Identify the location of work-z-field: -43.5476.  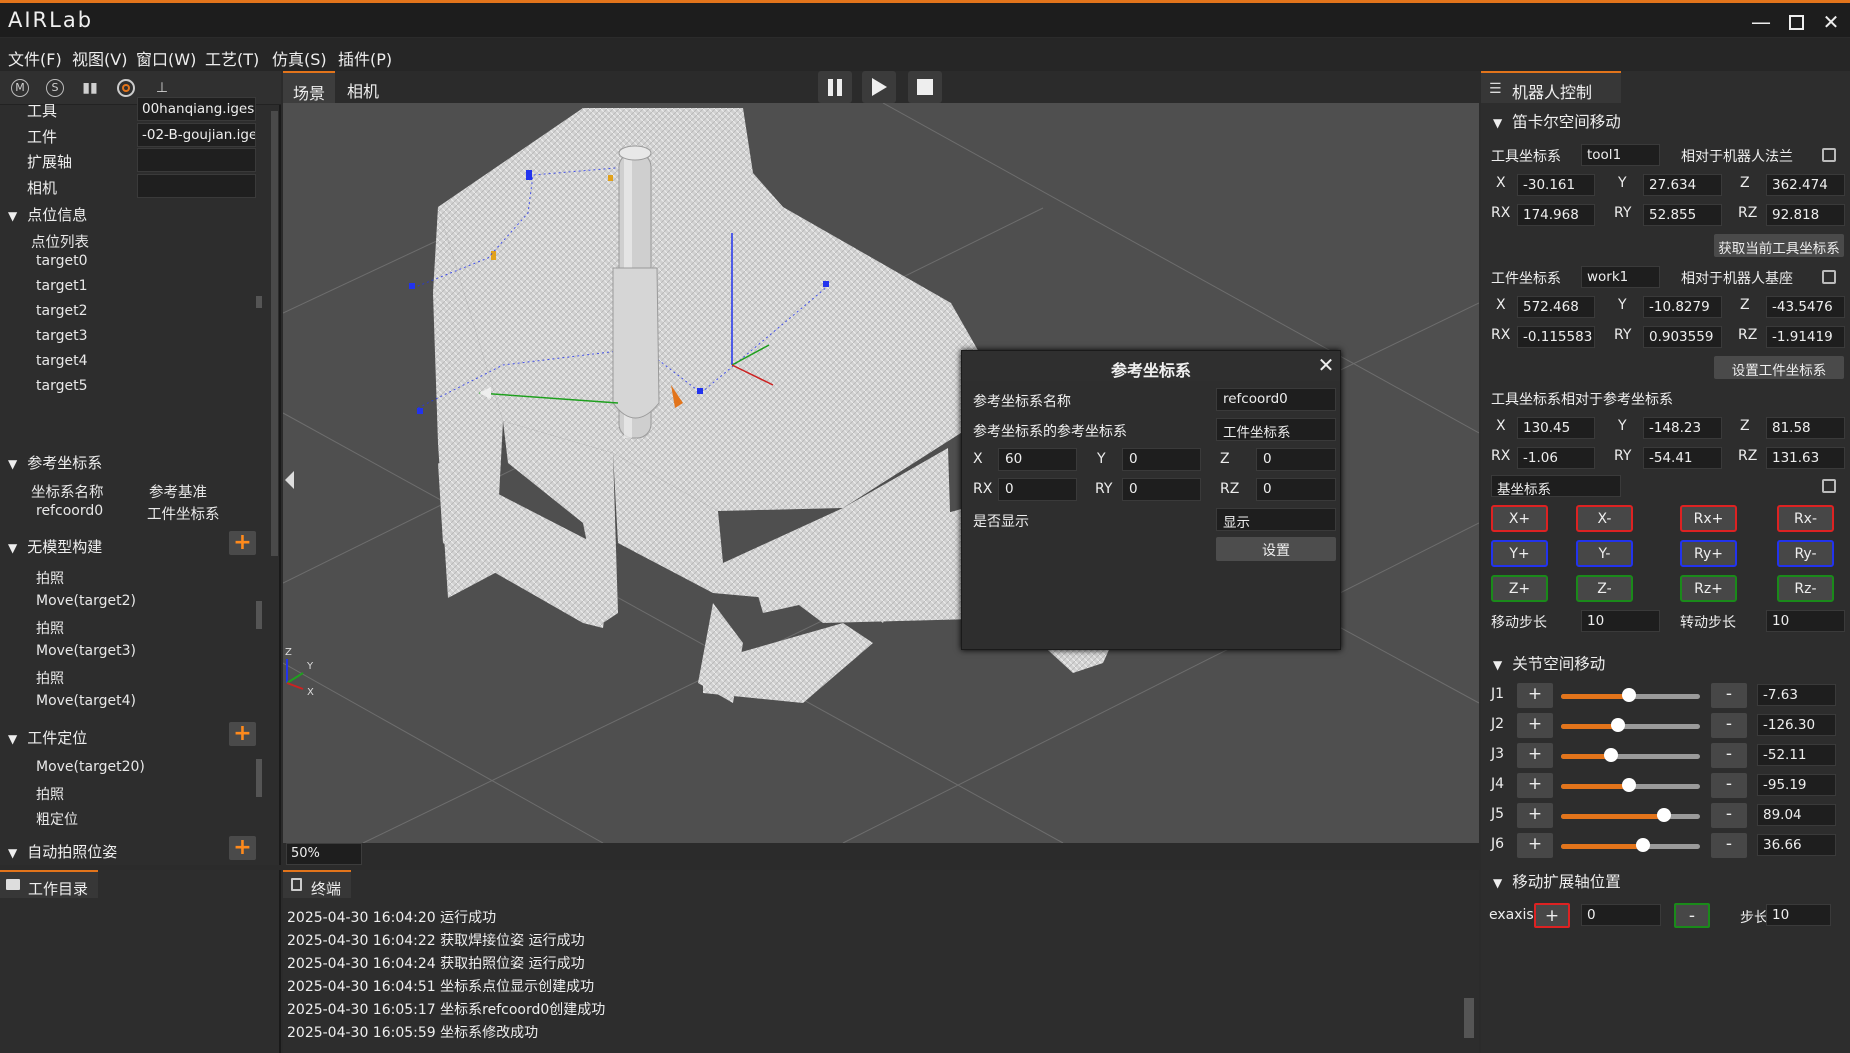
(1805, 307).